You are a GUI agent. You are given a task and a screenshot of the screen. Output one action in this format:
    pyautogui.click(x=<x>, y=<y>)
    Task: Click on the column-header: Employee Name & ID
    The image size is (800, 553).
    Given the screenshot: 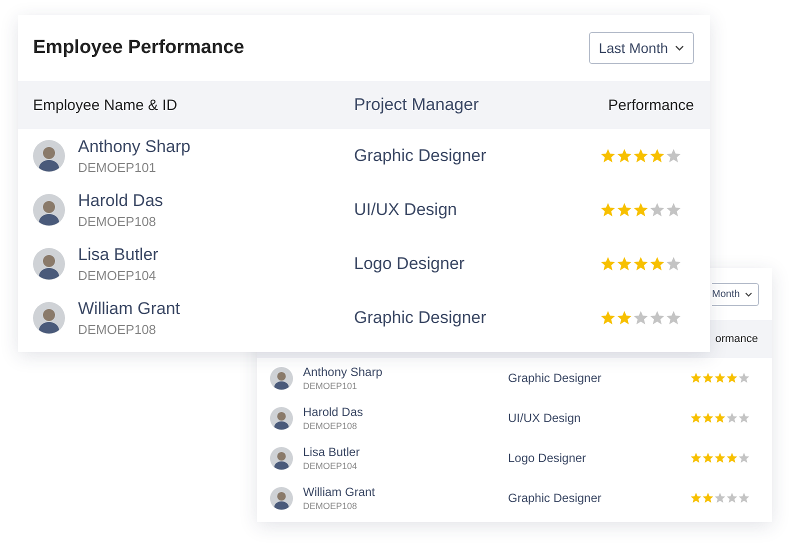 What is the action you would take?
    pyautogui.click(x=105, y=105)
    